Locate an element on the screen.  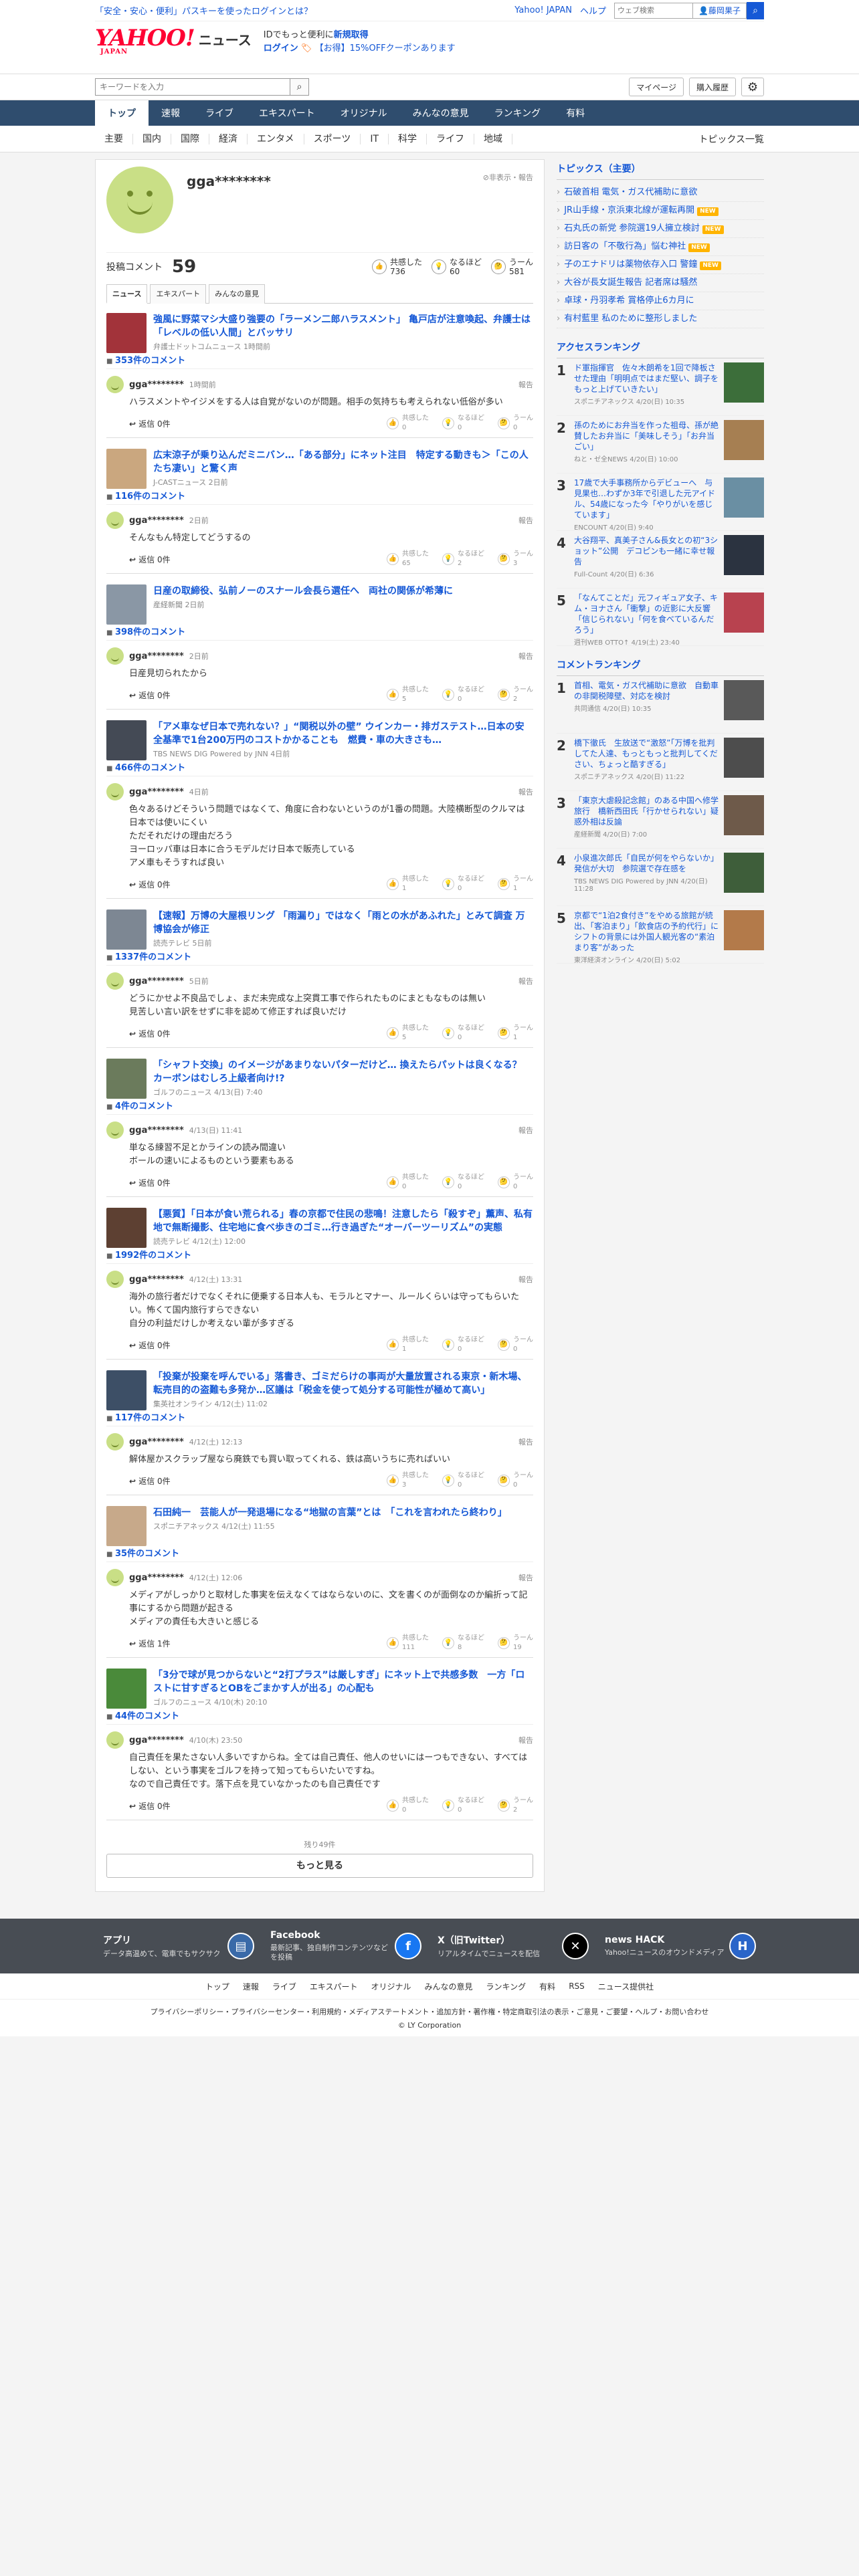
footer-link-2: ライブ is located at coordinates (284, 1986).